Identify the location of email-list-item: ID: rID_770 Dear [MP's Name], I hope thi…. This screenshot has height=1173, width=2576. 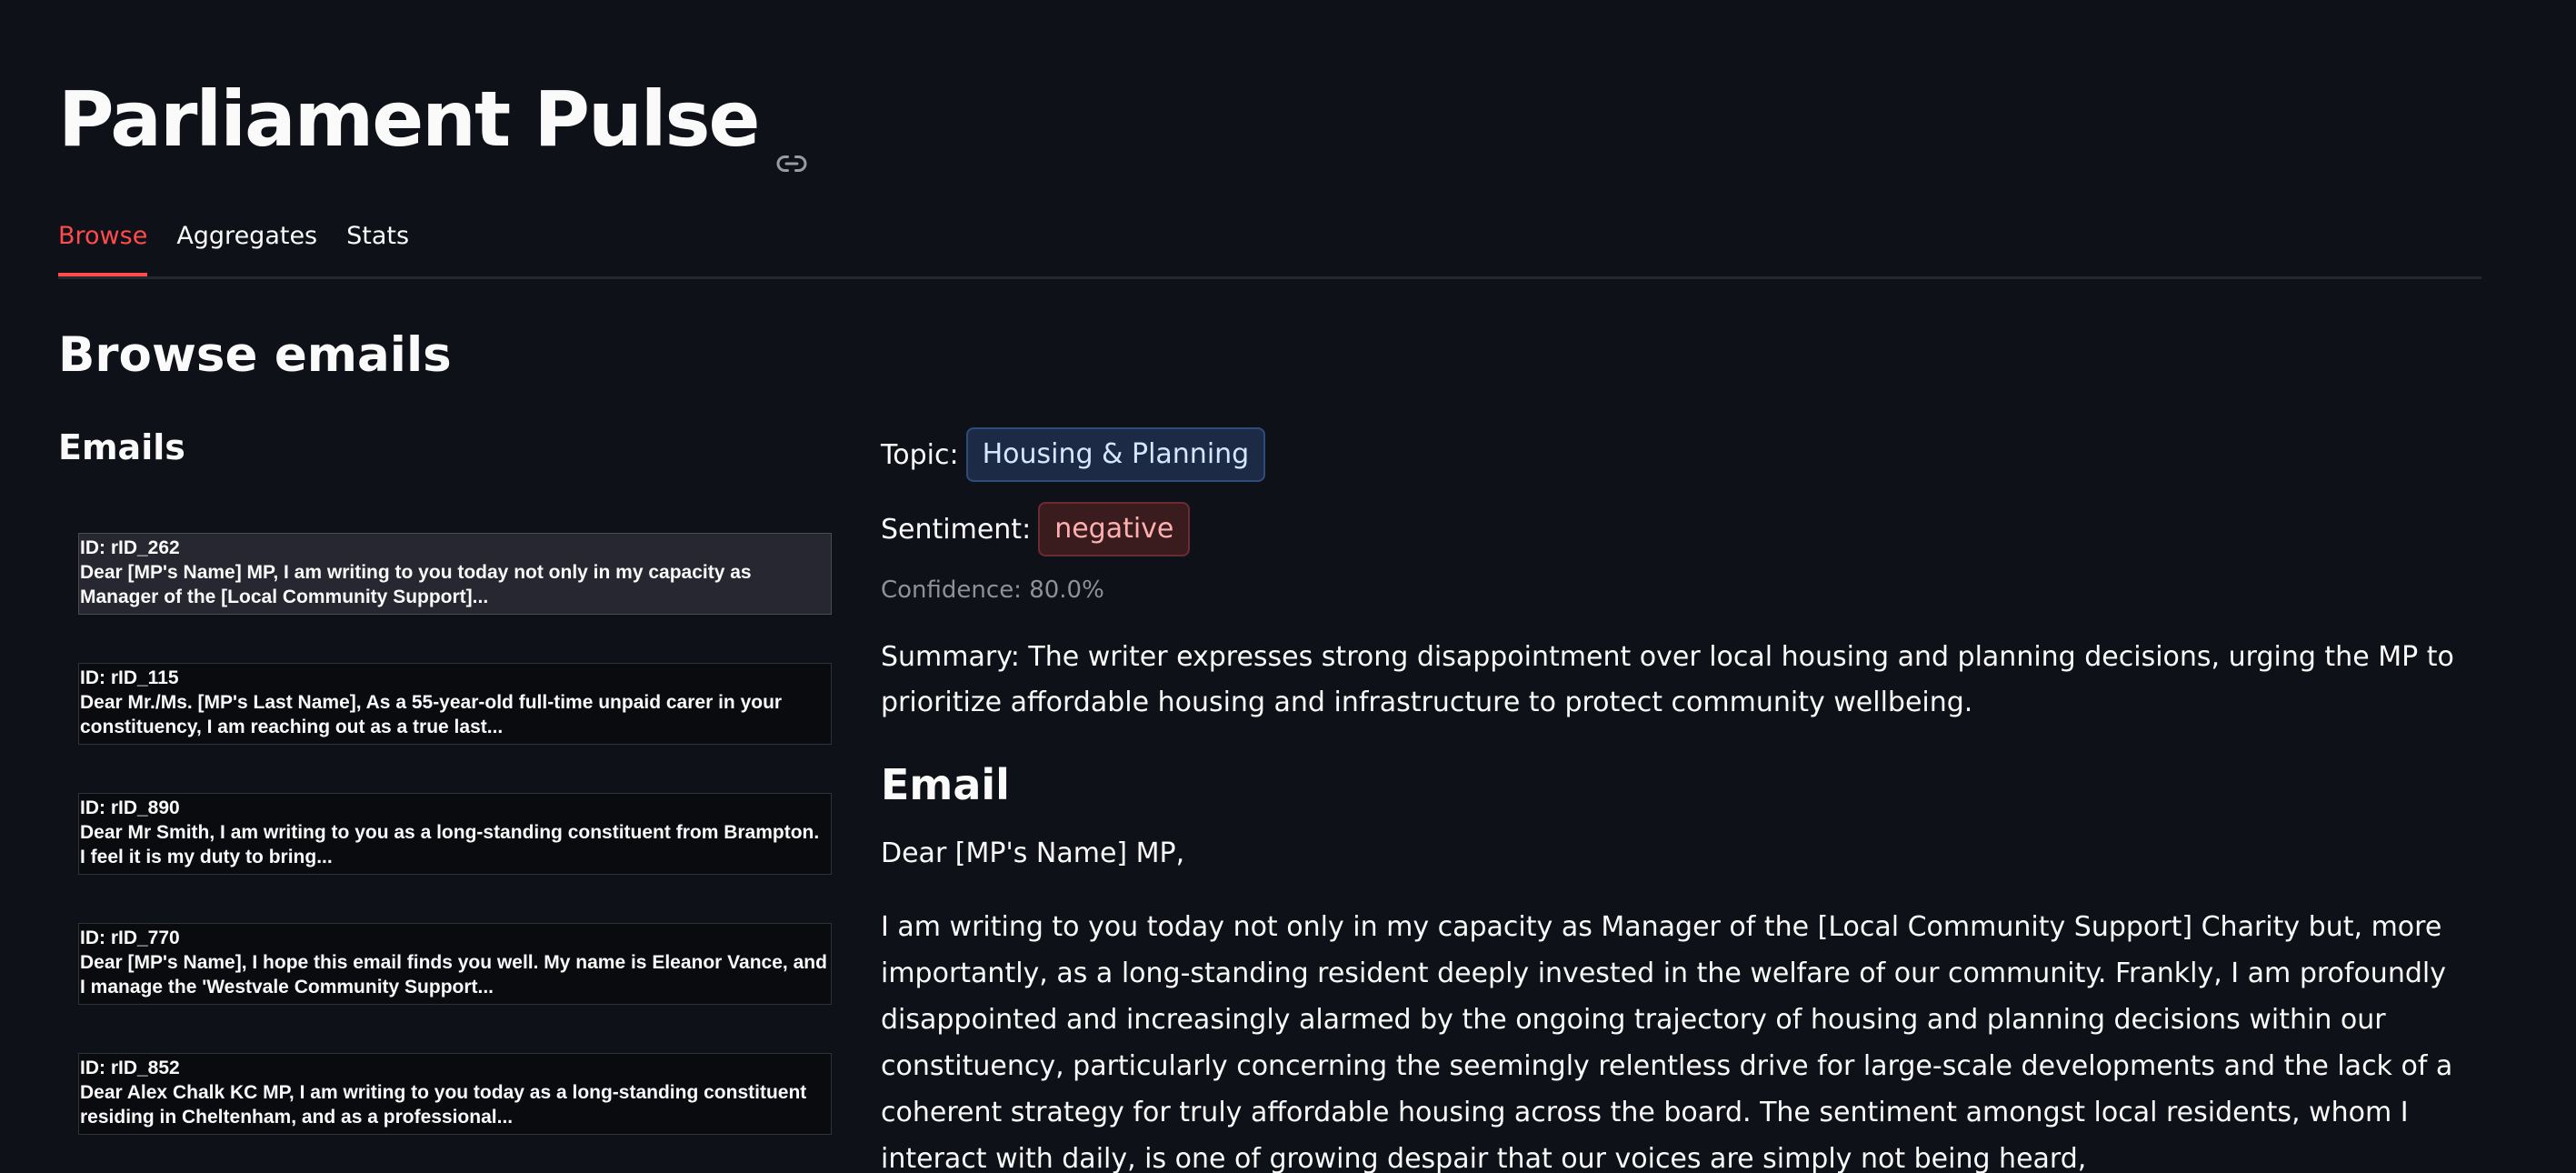
(455, 964).